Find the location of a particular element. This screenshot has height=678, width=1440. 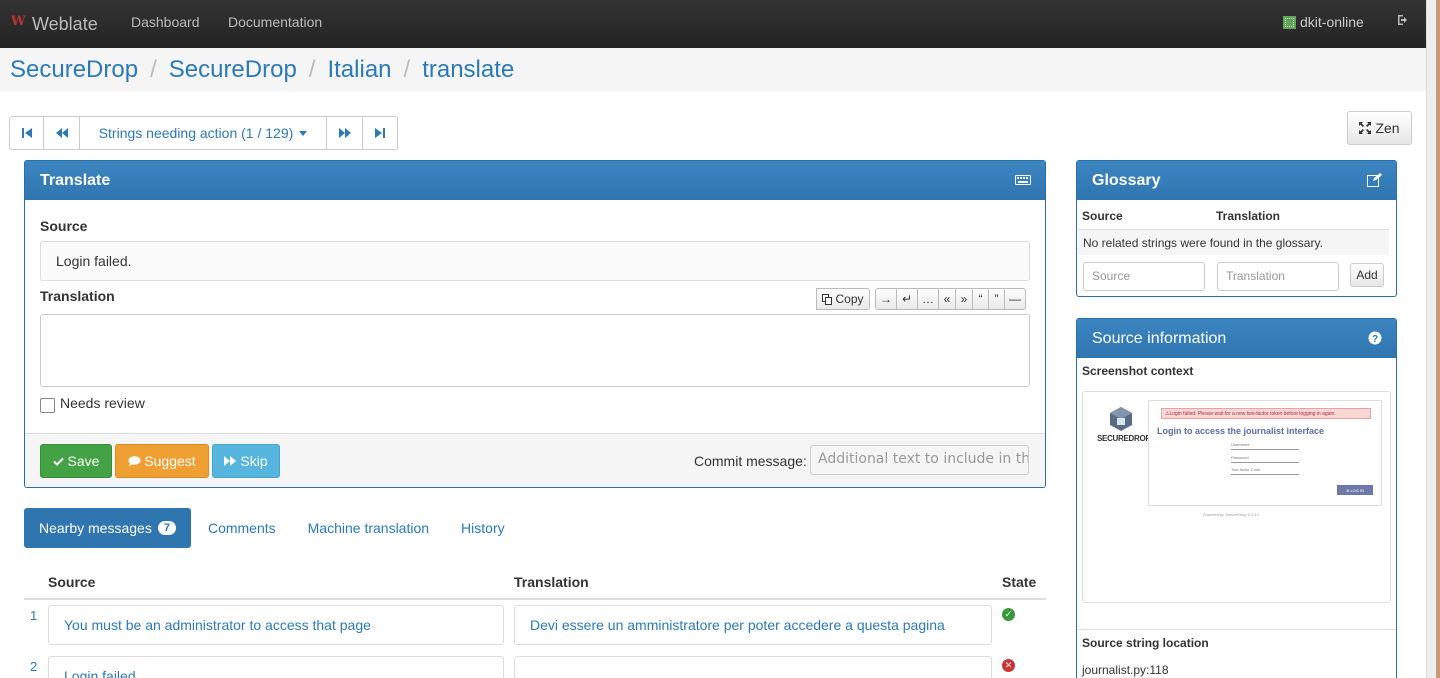

column-translation: Translation is located at coordinates (551, 582).